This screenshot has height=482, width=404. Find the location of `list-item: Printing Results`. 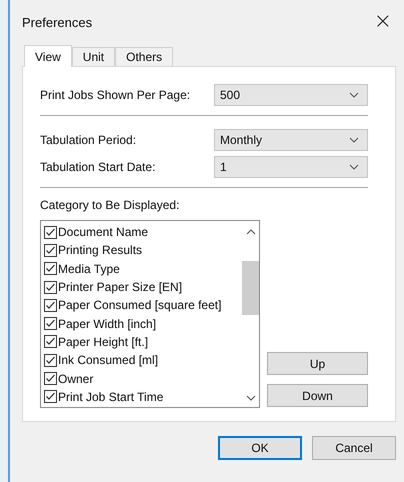

list-item: Printing Results is located at coordinates (143, 250).